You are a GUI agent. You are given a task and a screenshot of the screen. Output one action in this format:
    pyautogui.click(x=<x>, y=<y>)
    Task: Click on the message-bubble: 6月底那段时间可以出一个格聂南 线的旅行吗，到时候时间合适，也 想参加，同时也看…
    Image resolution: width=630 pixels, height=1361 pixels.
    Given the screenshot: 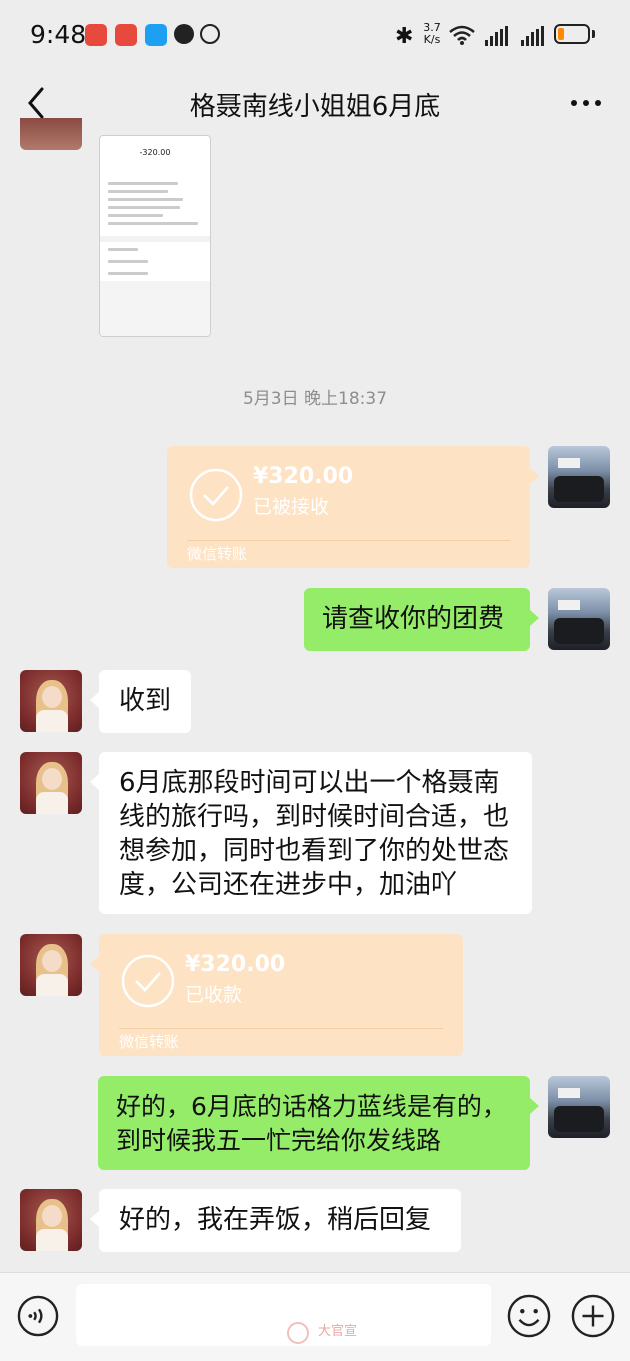 What is the action you would take?
    pyautogui.click(x=311, y=833)
    